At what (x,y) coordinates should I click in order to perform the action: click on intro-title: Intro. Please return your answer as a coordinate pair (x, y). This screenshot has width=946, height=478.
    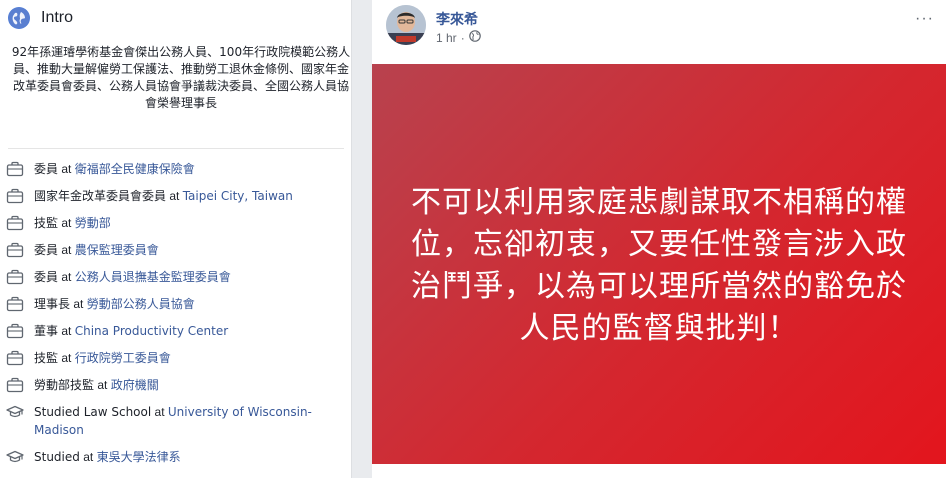
    Looking at the image, I should click on (57, 17).